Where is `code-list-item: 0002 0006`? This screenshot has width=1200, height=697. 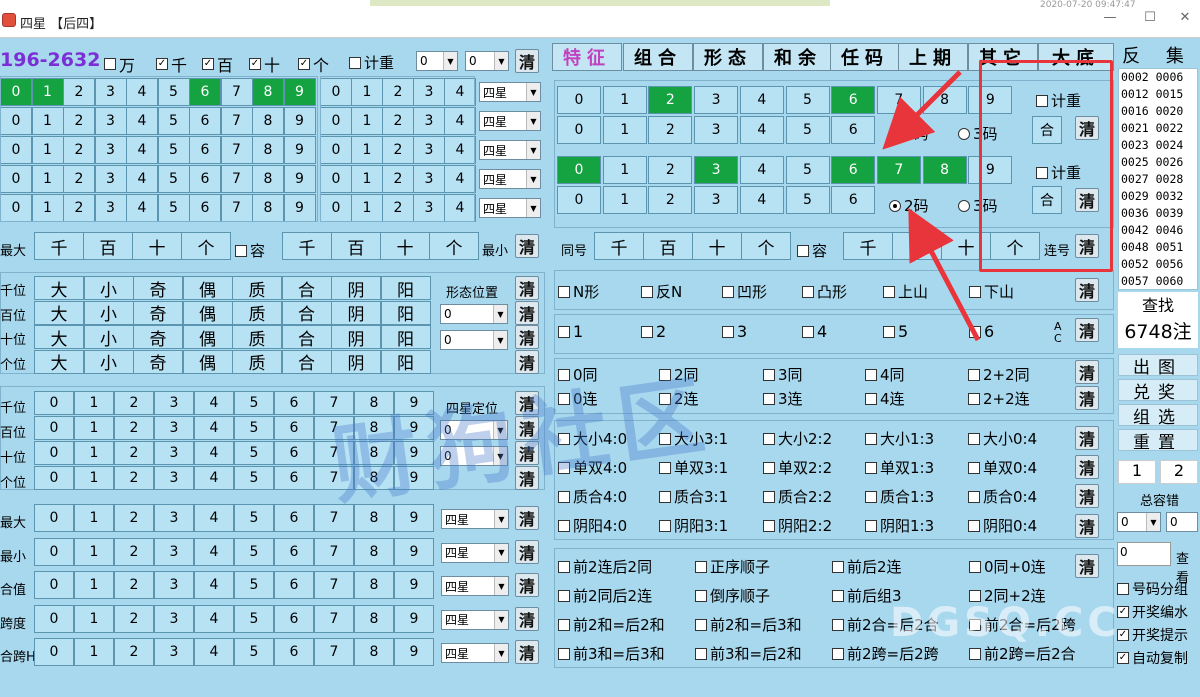
code-list-item: 0002 0006 is located at coordinates (1158, 77).